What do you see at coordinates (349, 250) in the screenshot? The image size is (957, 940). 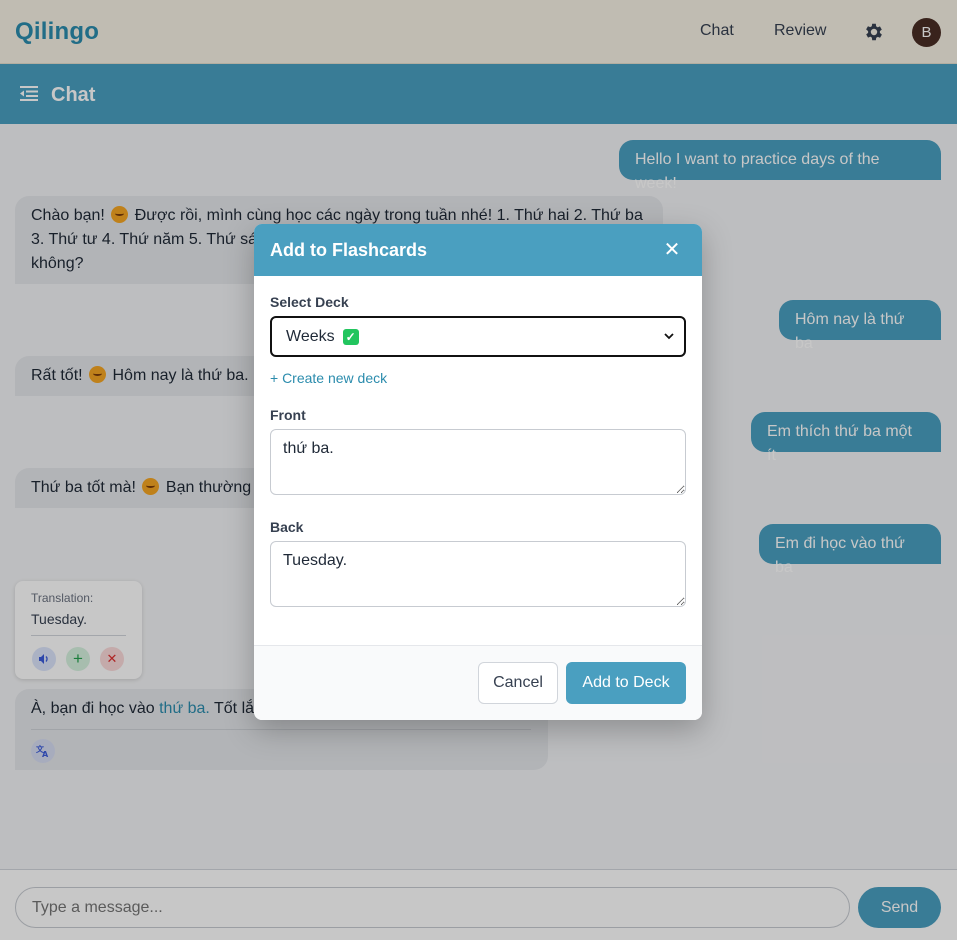 I see `modal-title: Add to Flashcards` at bounding box center [349, 250].